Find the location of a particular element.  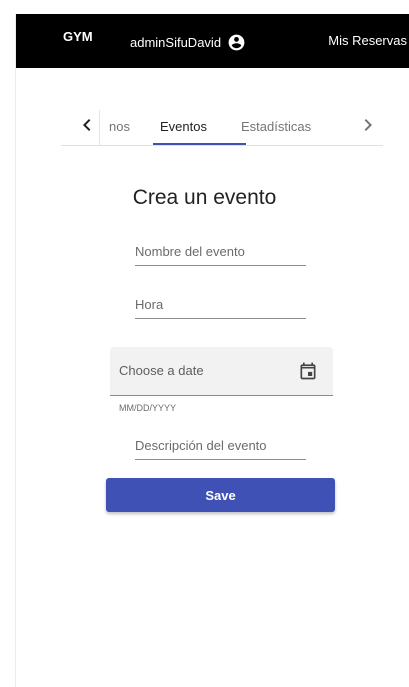

event-date-field is located at coordinates (221, 371).